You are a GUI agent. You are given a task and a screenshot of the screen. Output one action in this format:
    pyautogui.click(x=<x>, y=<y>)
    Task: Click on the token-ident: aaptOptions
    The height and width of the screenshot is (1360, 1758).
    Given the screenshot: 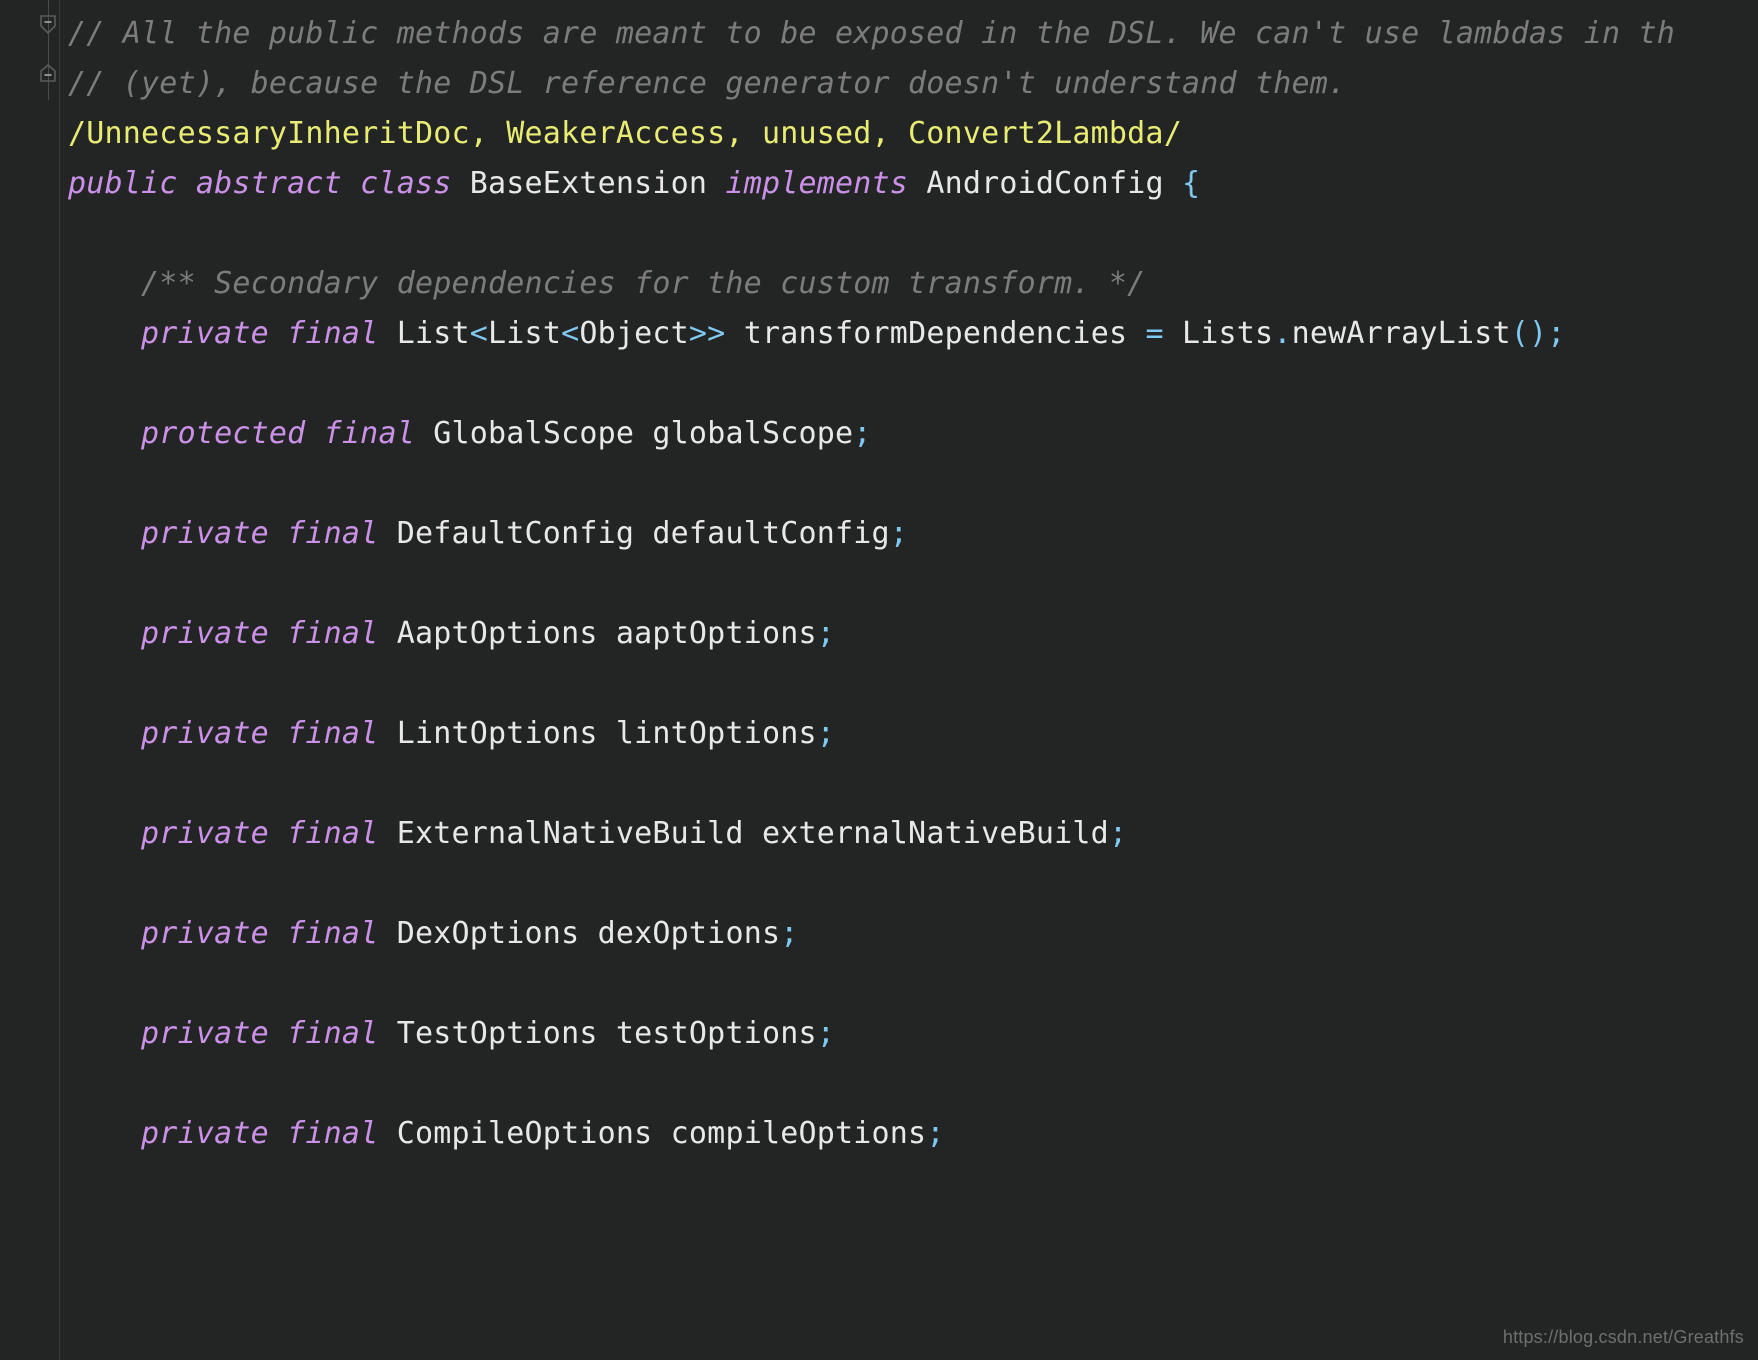 What is the action you would take?
    pyautogui.click(x=716, y=633)
    